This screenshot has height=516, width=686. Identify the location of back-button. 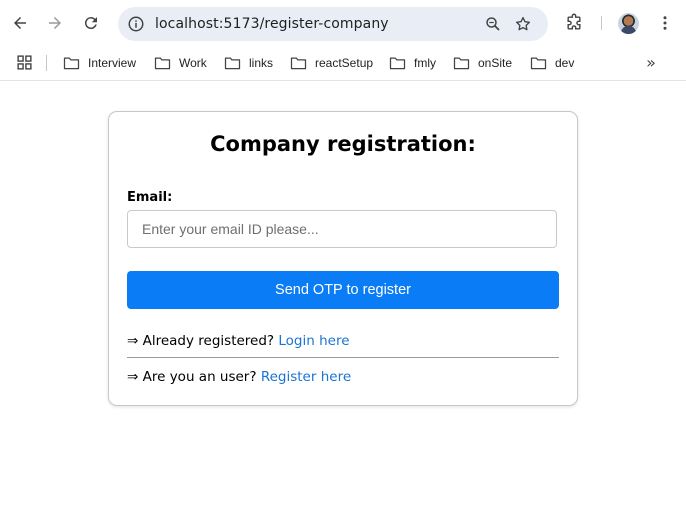
(20, 23).